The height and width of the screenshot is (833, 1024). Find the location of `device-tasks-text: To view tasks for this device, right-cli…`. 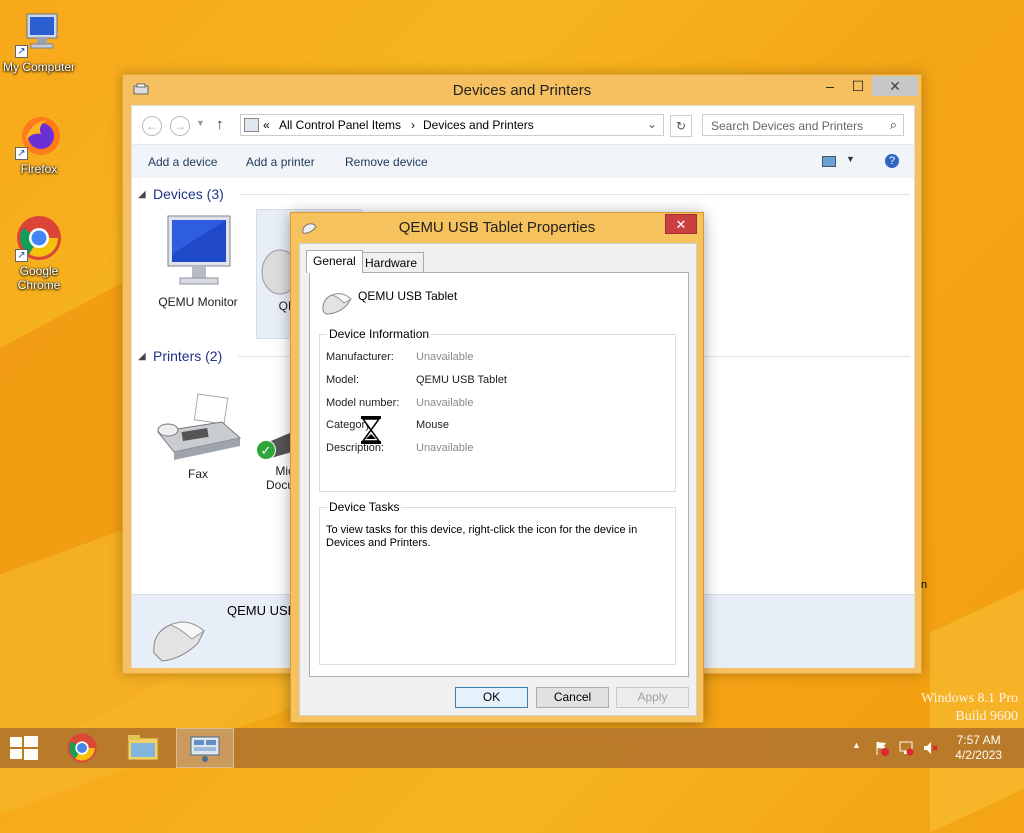

device-tasks-text: To view tasks for this device, right-cli… is located at coordinates (482, 536).